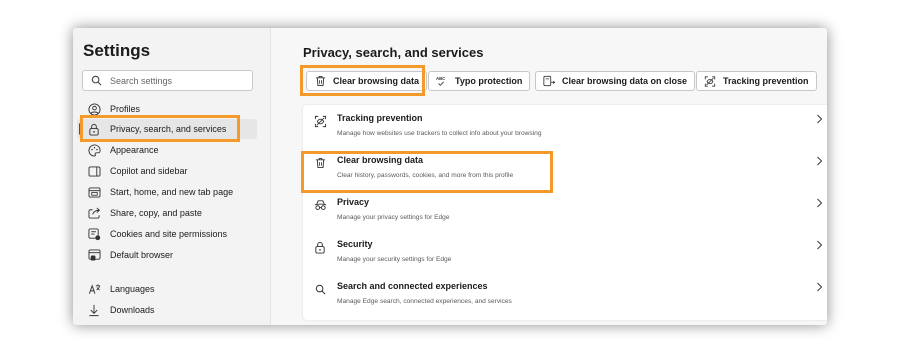  What do you see at coordinates (380, 118) in the screenshot?
I see `row-title: Tracking prevention` at bounding box center [380, 118].